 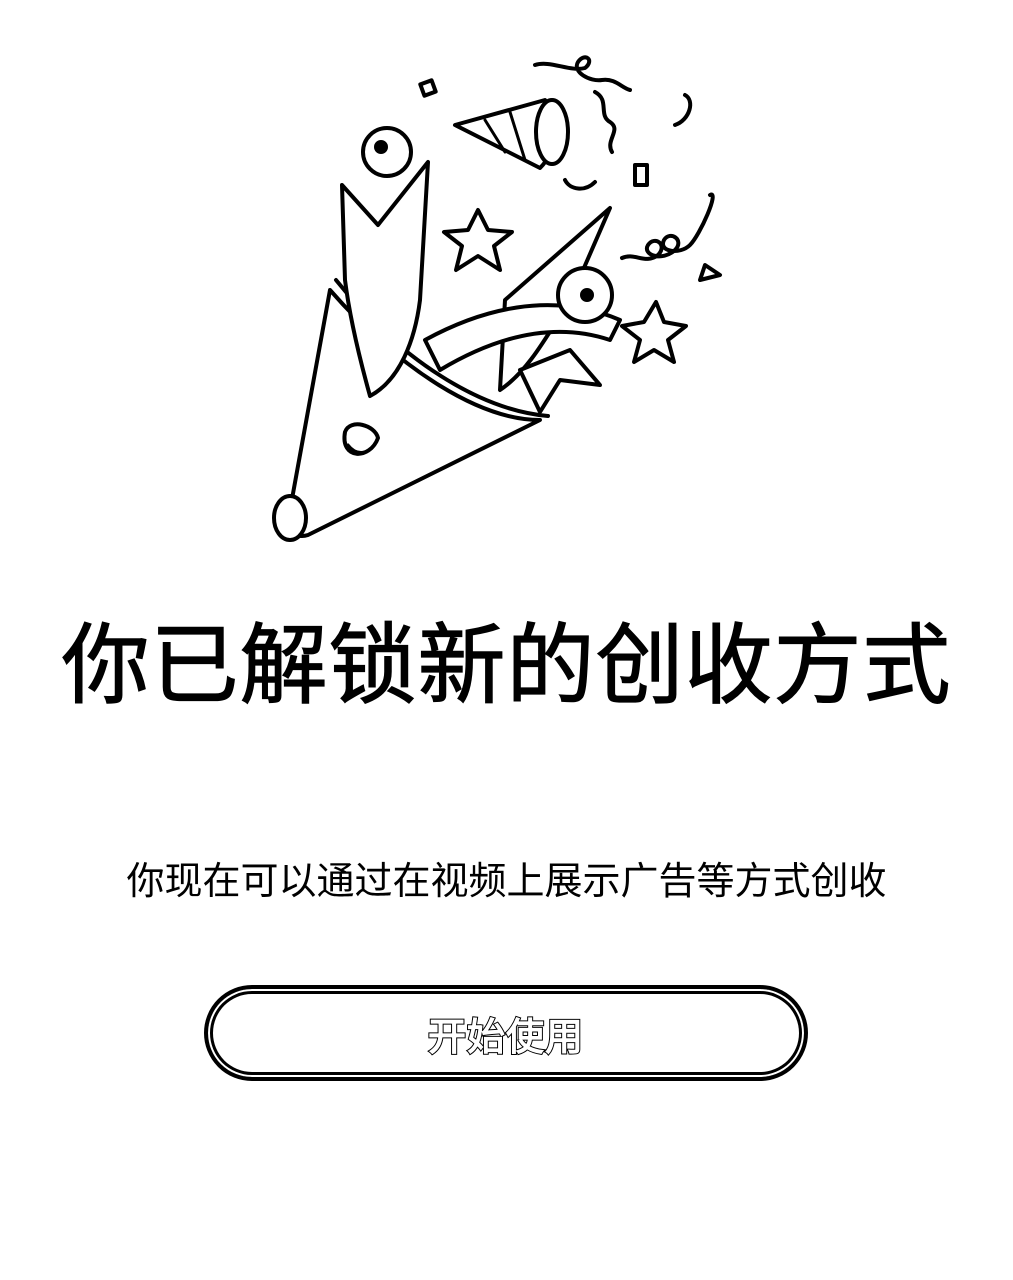 I want to click on dialog-subtitle: 你现在可以通过在视频上展示广告等方式创收, so click(x=506, y=881).